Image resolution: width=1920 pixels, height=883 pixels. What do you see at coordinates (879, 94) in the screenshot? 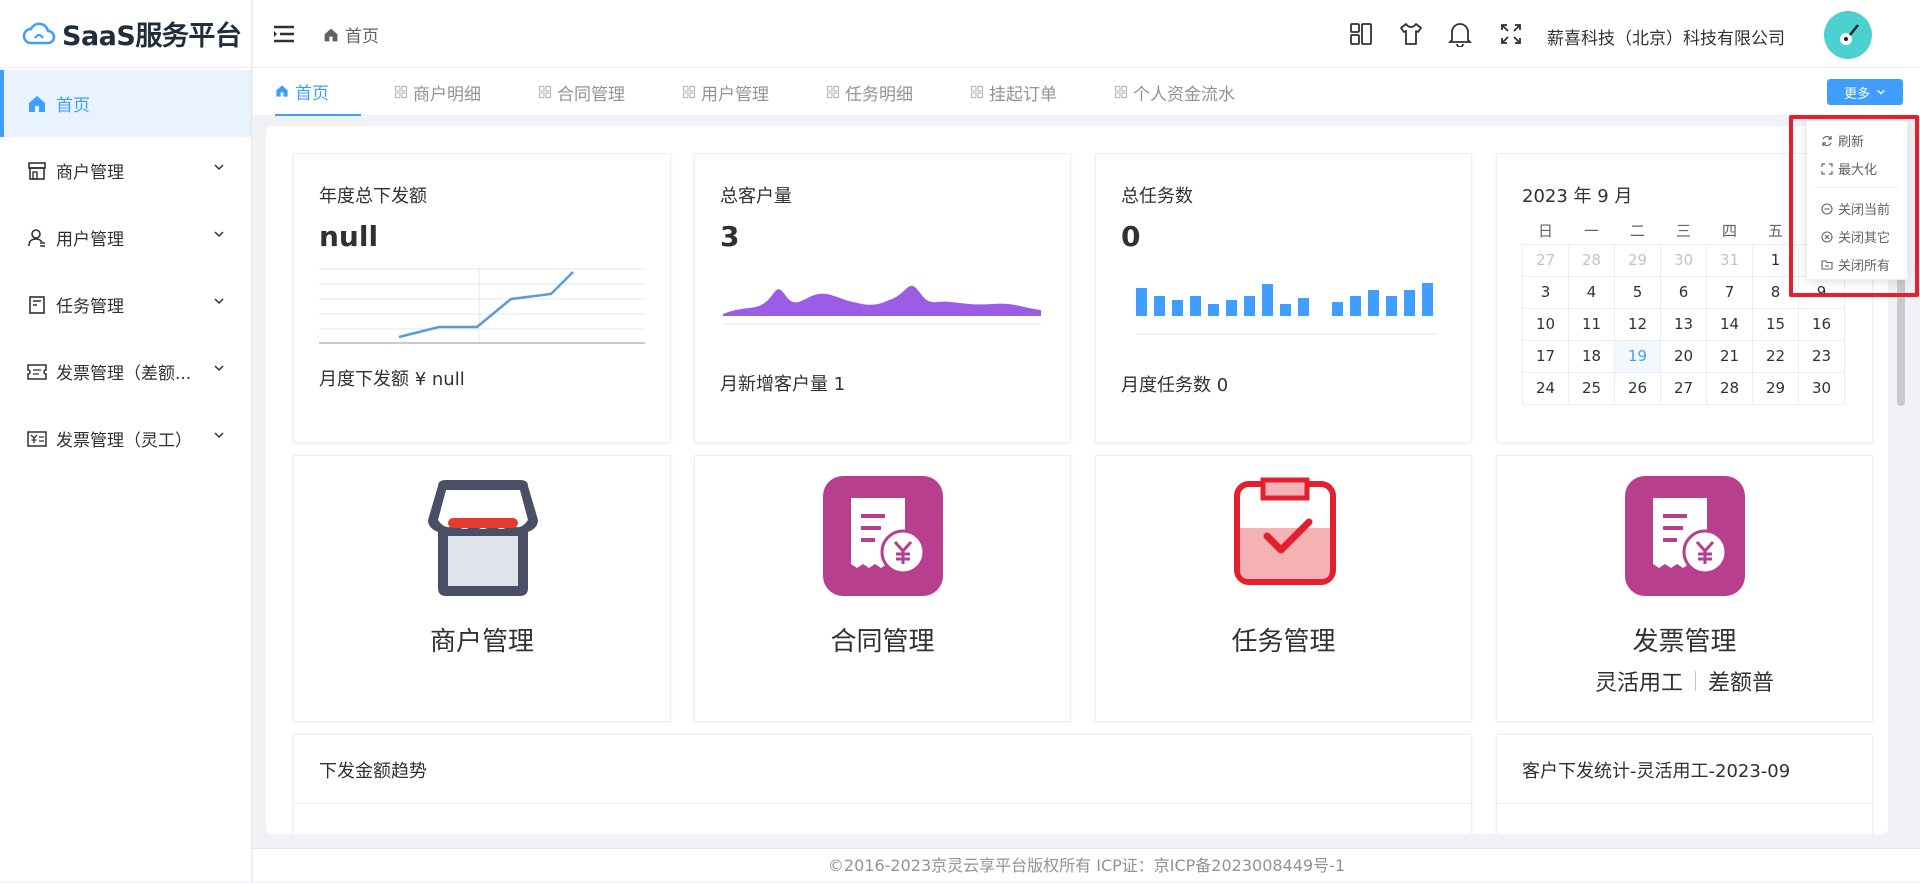
I see `tab-label: 任务明细` at bounding box center [879, 94].